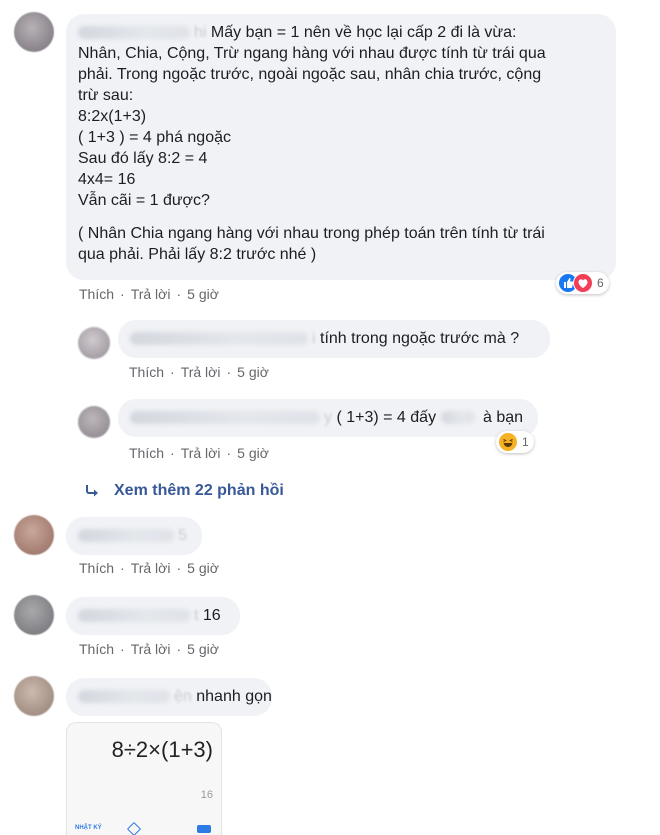  Describe the element at coordinates (134, 828) in the screenshot. I see `ruler-icon` at that location.